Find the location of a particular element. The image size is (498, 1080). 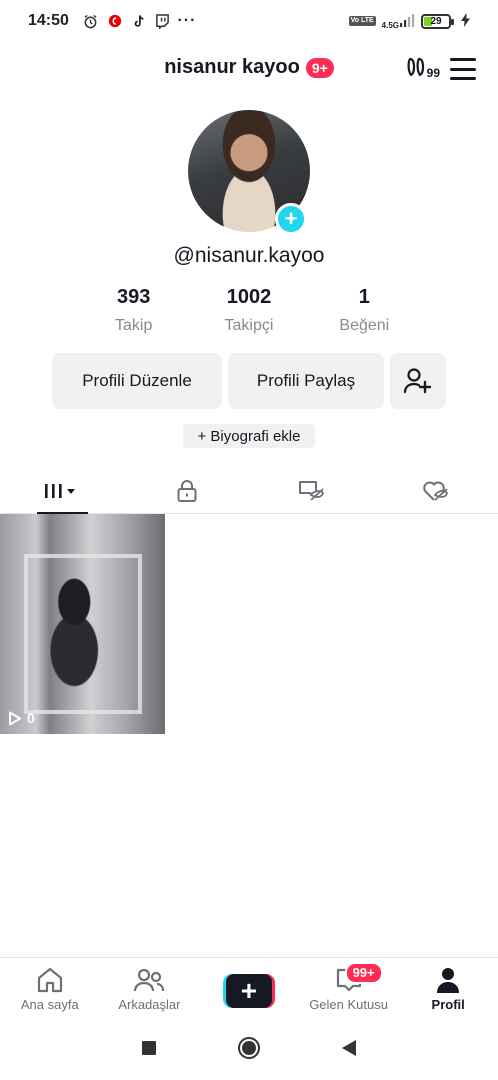

private-tab is located at coordinates (187, 490).